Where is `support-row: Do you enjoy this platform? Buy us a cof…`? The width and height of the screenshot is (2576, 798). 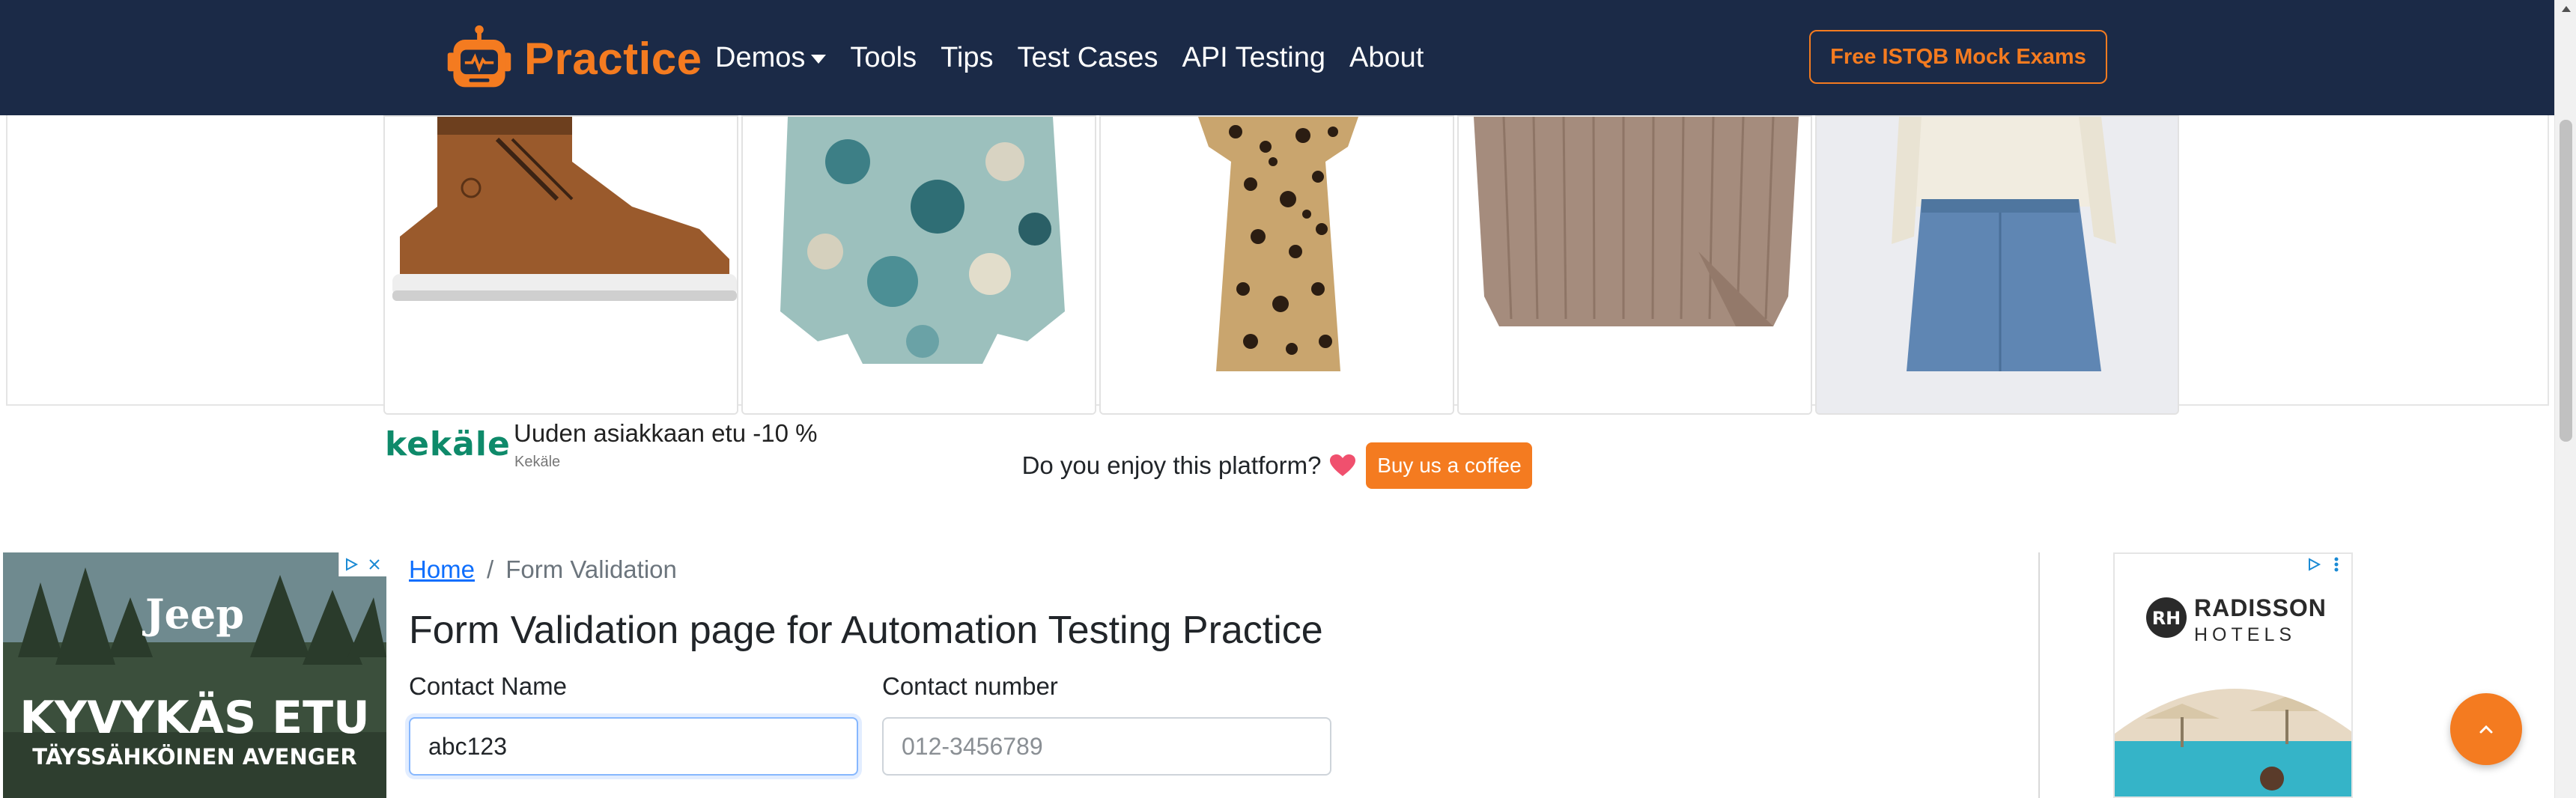
support-row: Do you enjoy this platform? Buy us a cof… is located at coordinates (1277, 466).